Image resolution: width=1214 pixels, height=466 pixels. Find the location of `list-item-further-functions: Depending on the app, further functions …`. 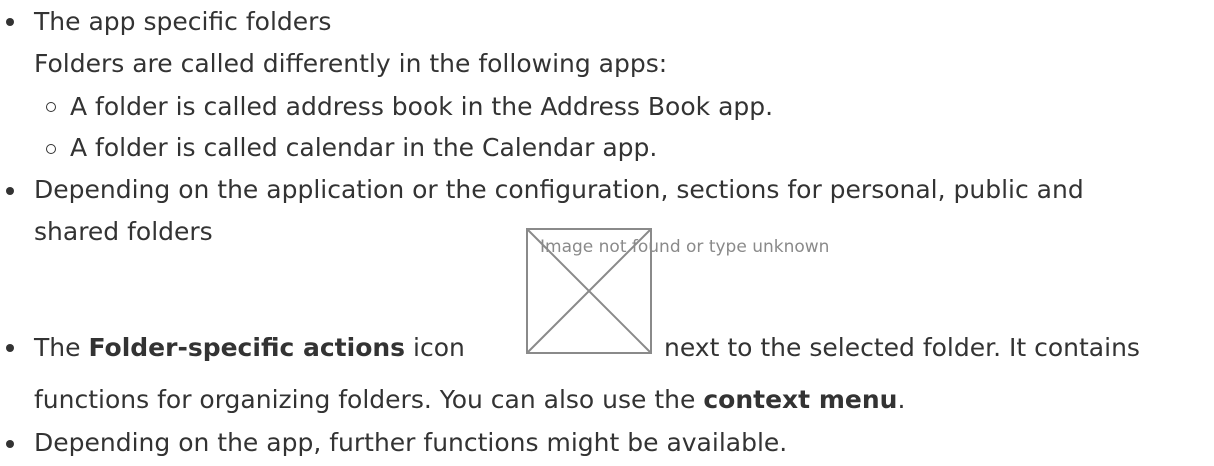

list-item-further-functions: Depending on the app, further functions … is located at coordinates (411, 442).